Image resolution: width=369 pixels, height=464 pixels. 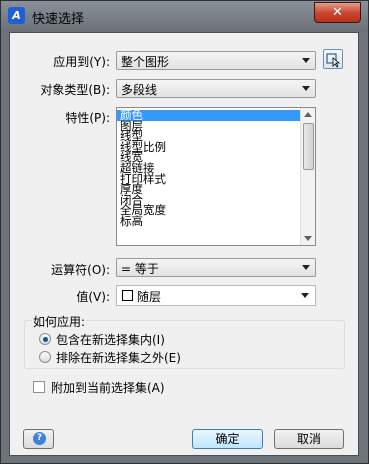 What do you see at coordinates (59, 321) in the screenshot?
I see `how-to-apply-title: 如何应用:` at bounding box center [59, 321].